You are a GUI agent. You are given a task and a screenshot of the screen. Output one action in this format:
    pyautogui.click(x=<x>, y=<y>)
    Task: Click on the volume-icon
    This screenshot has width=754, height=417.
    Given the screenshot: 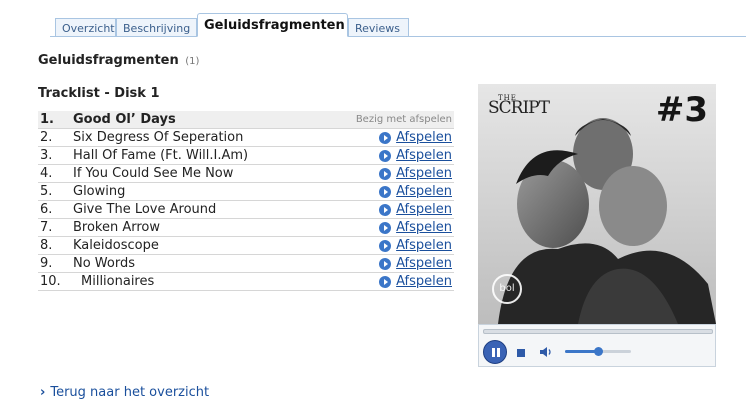 What is the action you would take?
    pyautogui.click(x=546, y=352)
    